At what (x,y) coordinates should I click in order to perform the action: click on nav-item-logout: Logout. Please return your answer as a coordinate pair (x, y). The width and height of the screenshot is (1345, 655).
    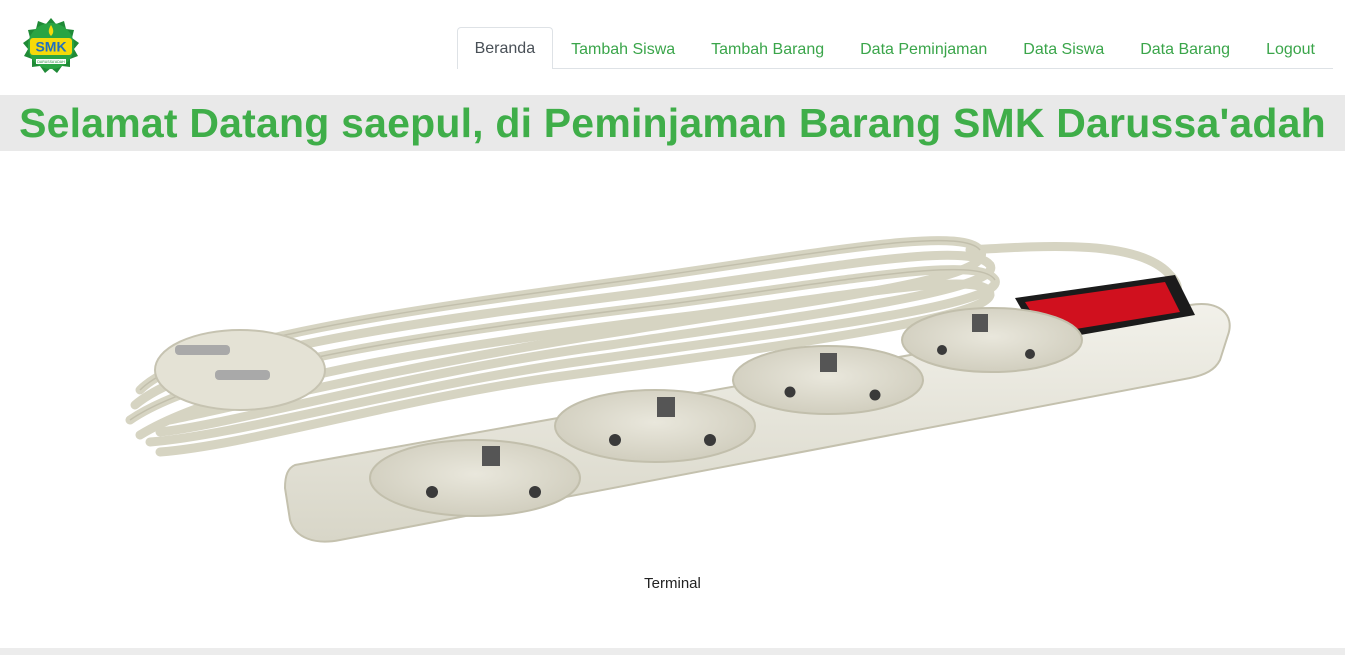
    Looking at the image, I should click on (1290, 48).